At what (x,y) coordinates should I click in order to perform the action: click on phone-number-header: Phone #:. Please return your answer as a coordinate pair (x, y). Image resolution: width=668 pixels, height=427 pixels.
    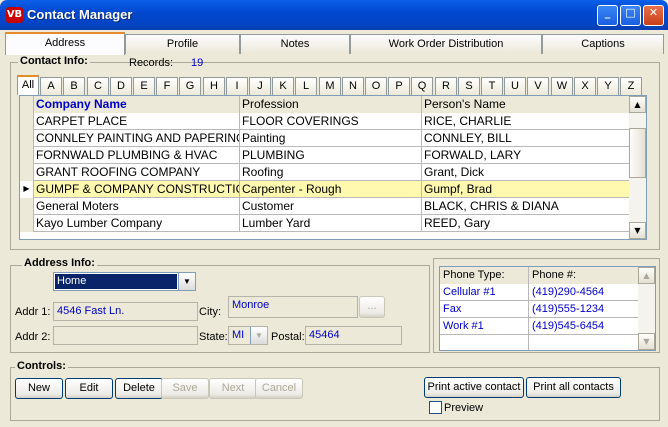
    Looking at the image, I should click on (584, 275).